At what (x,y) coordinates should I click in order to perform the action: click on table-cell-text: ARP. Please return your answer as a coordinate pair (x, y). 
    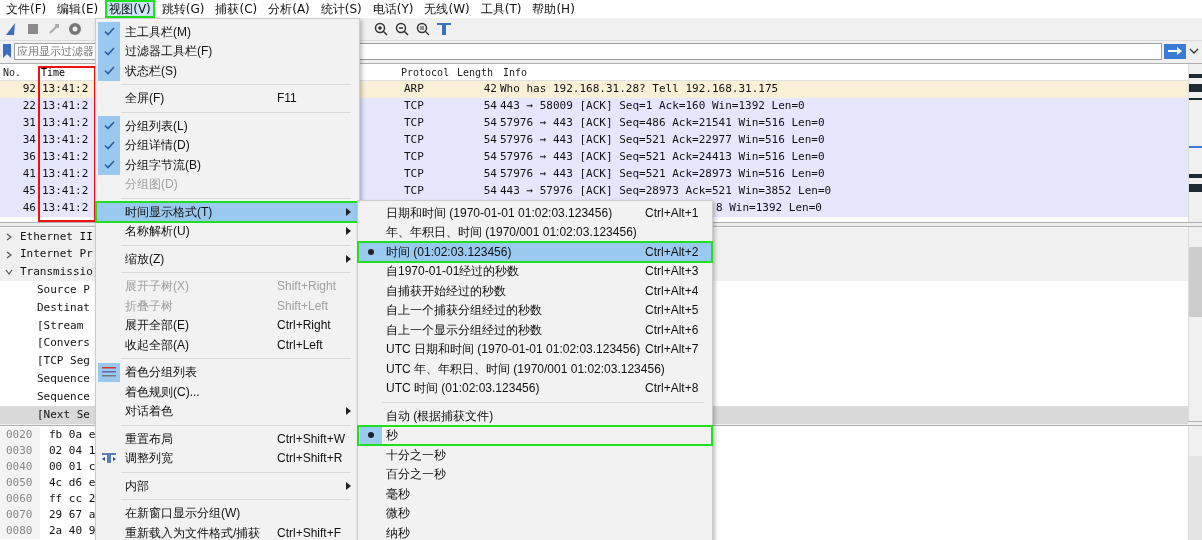
    Looking at the image, I should click on (414, 89).